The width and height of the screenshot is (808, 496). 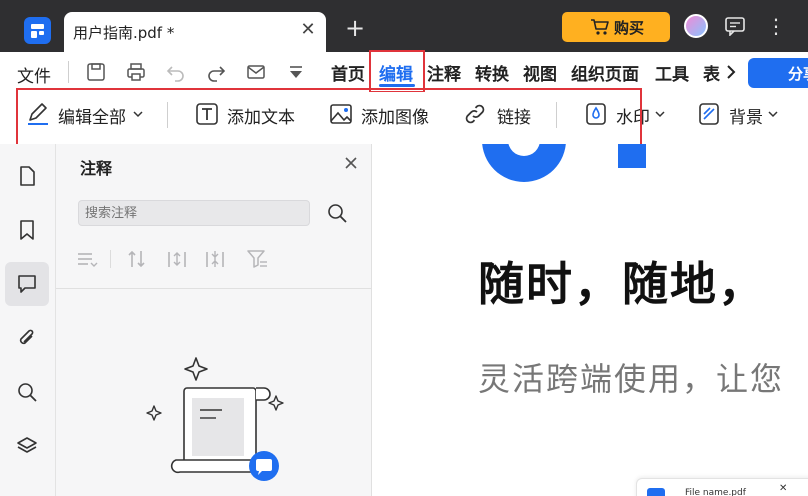 I want to click on sort-order-icon, so click(x=137, y=259).